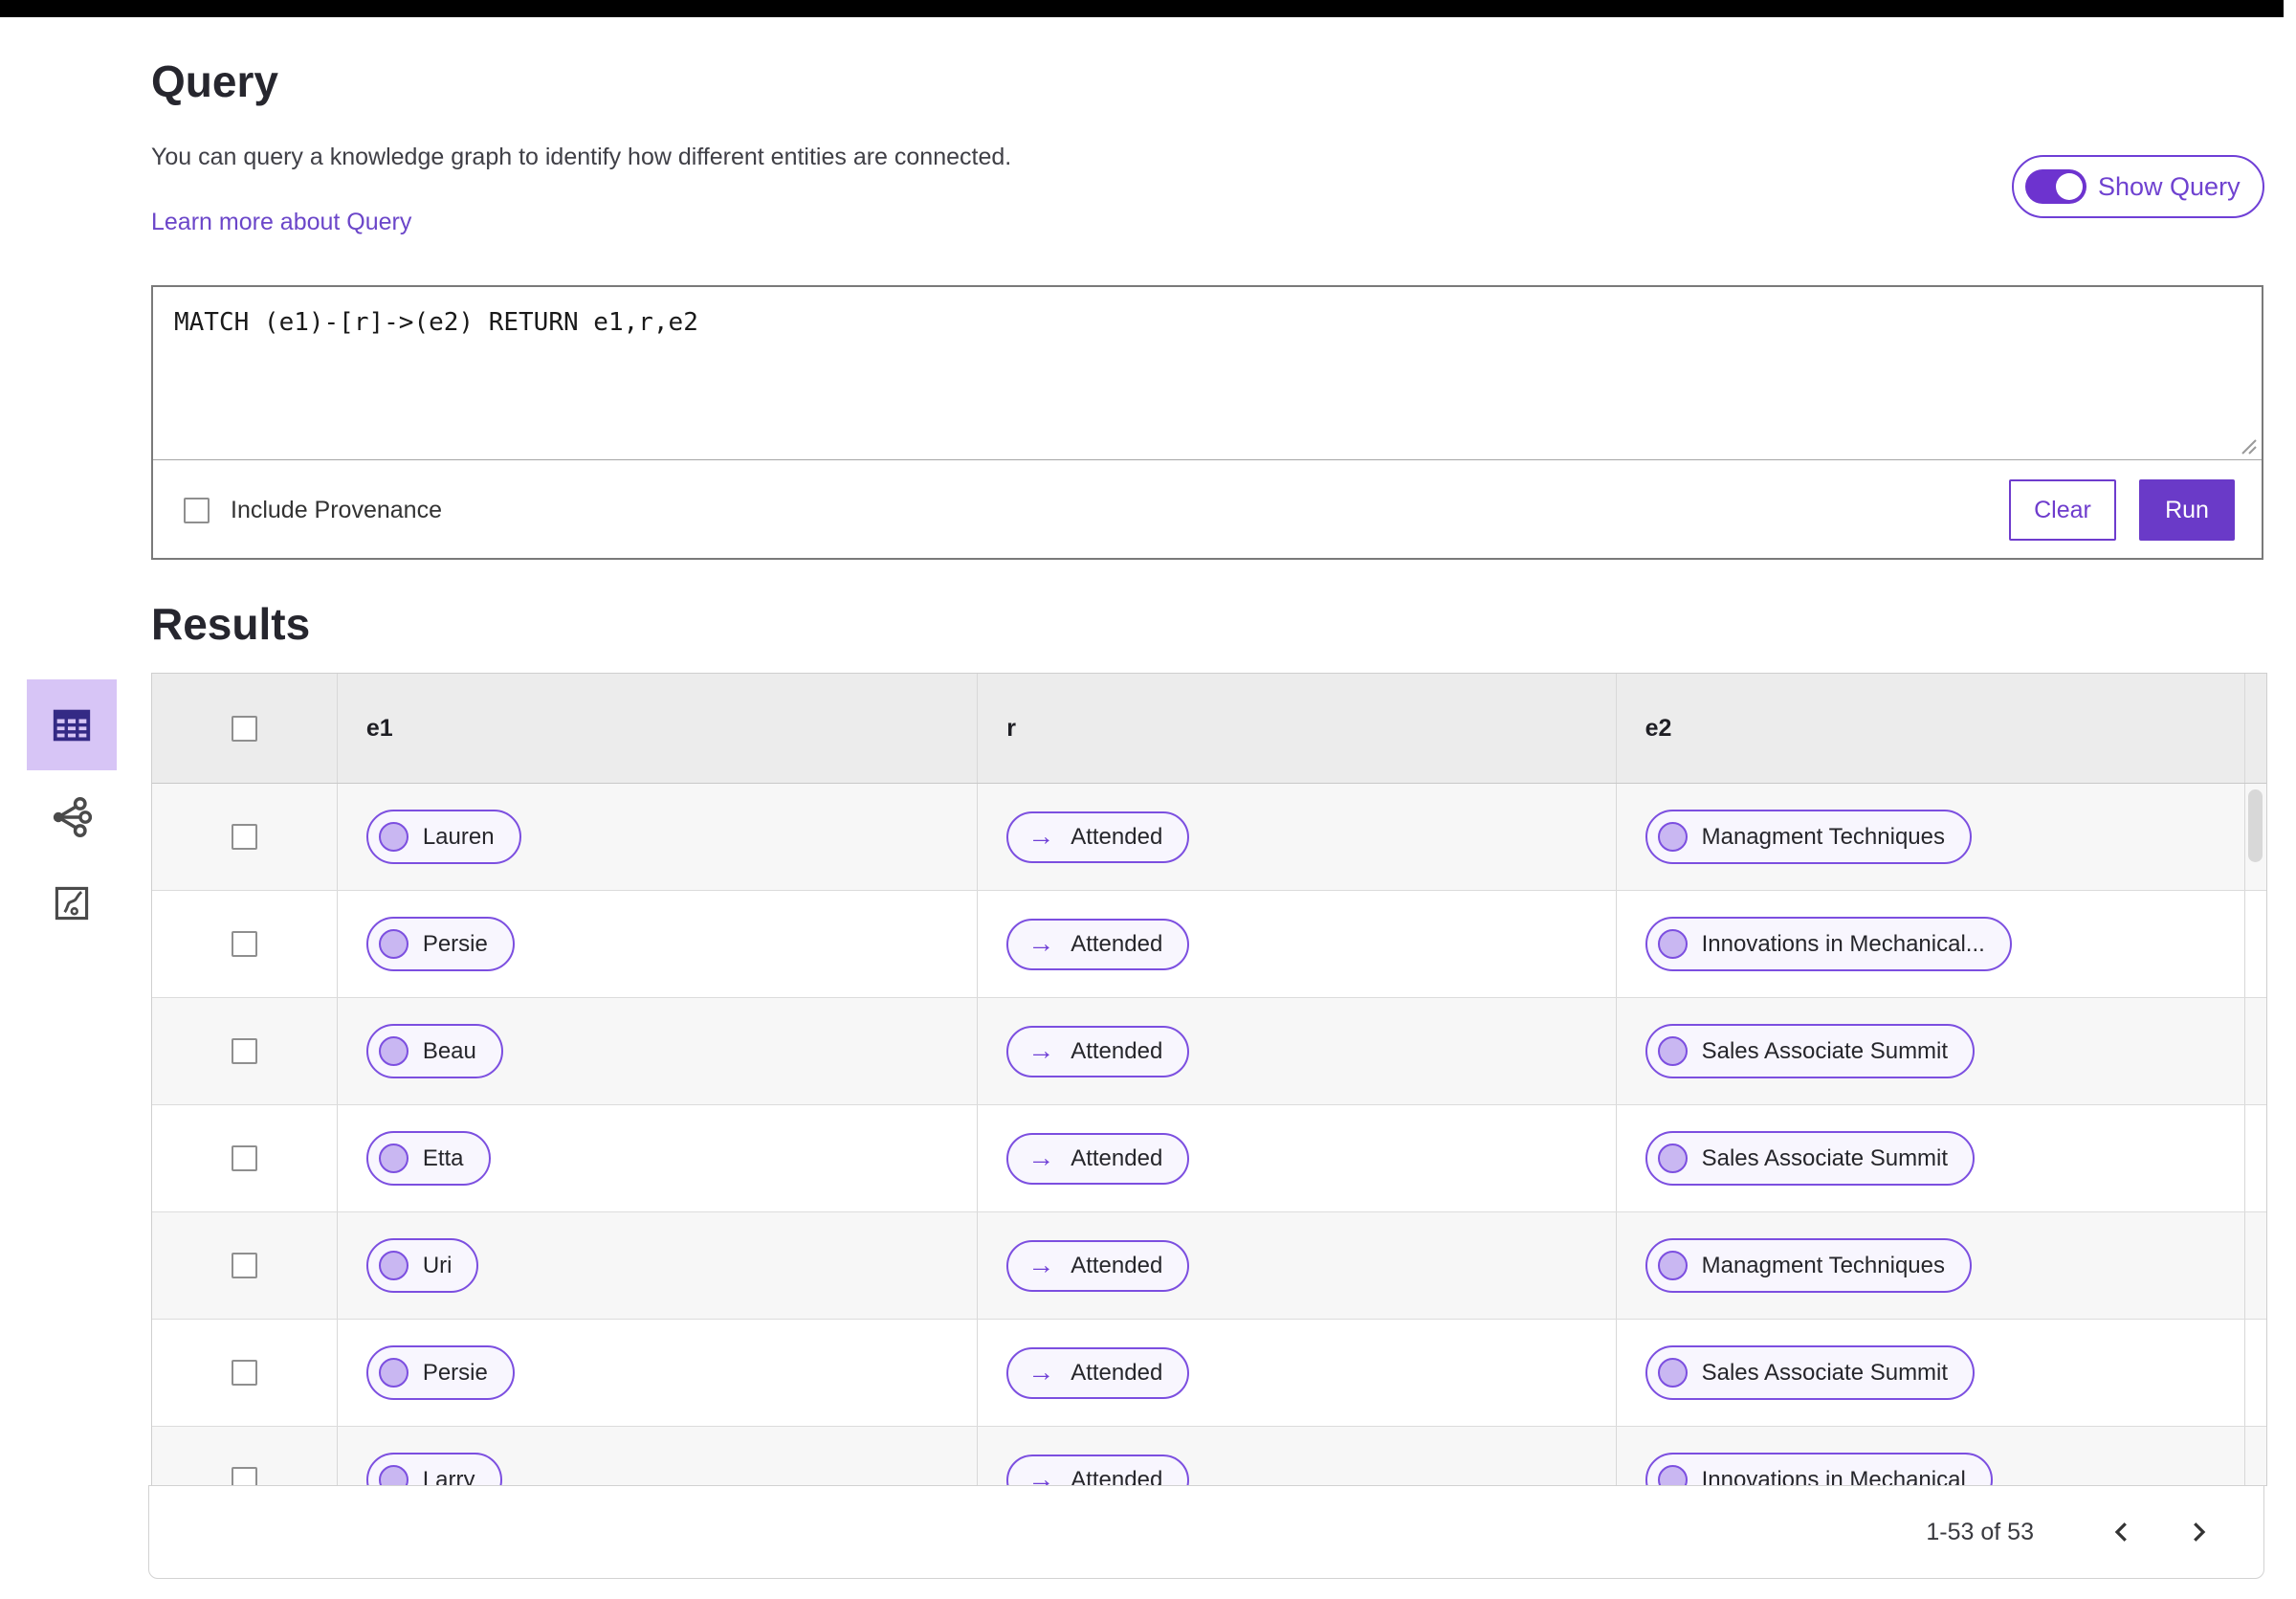  What do you see at coordinates (2255, 728) in the screenshot?
I see `scrollbar-header-cell` at bounding box center [2255, 728].